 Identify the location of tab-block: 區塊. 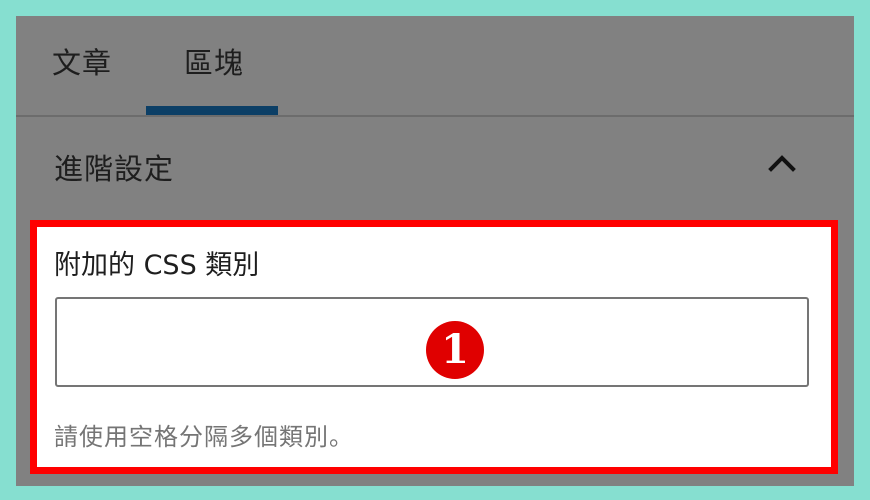
(214, 61).